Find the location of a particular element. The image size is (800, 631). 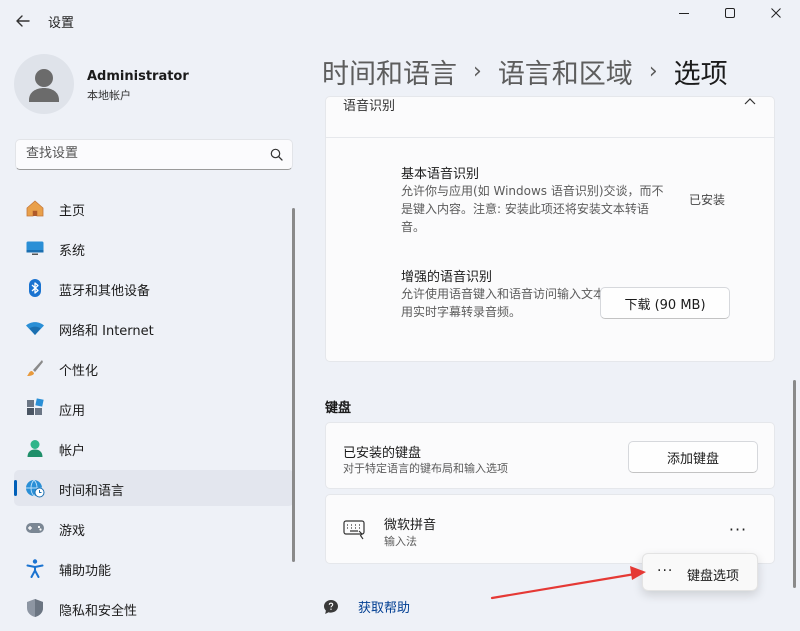

basic-speech-title: 基本语音识别 is located at coordinates (440, 174).